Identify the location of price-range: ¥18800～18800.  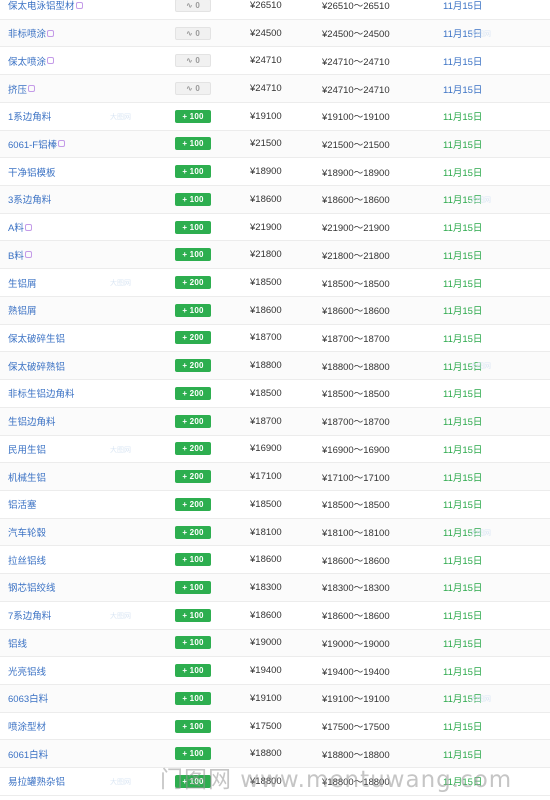
(356, 783).